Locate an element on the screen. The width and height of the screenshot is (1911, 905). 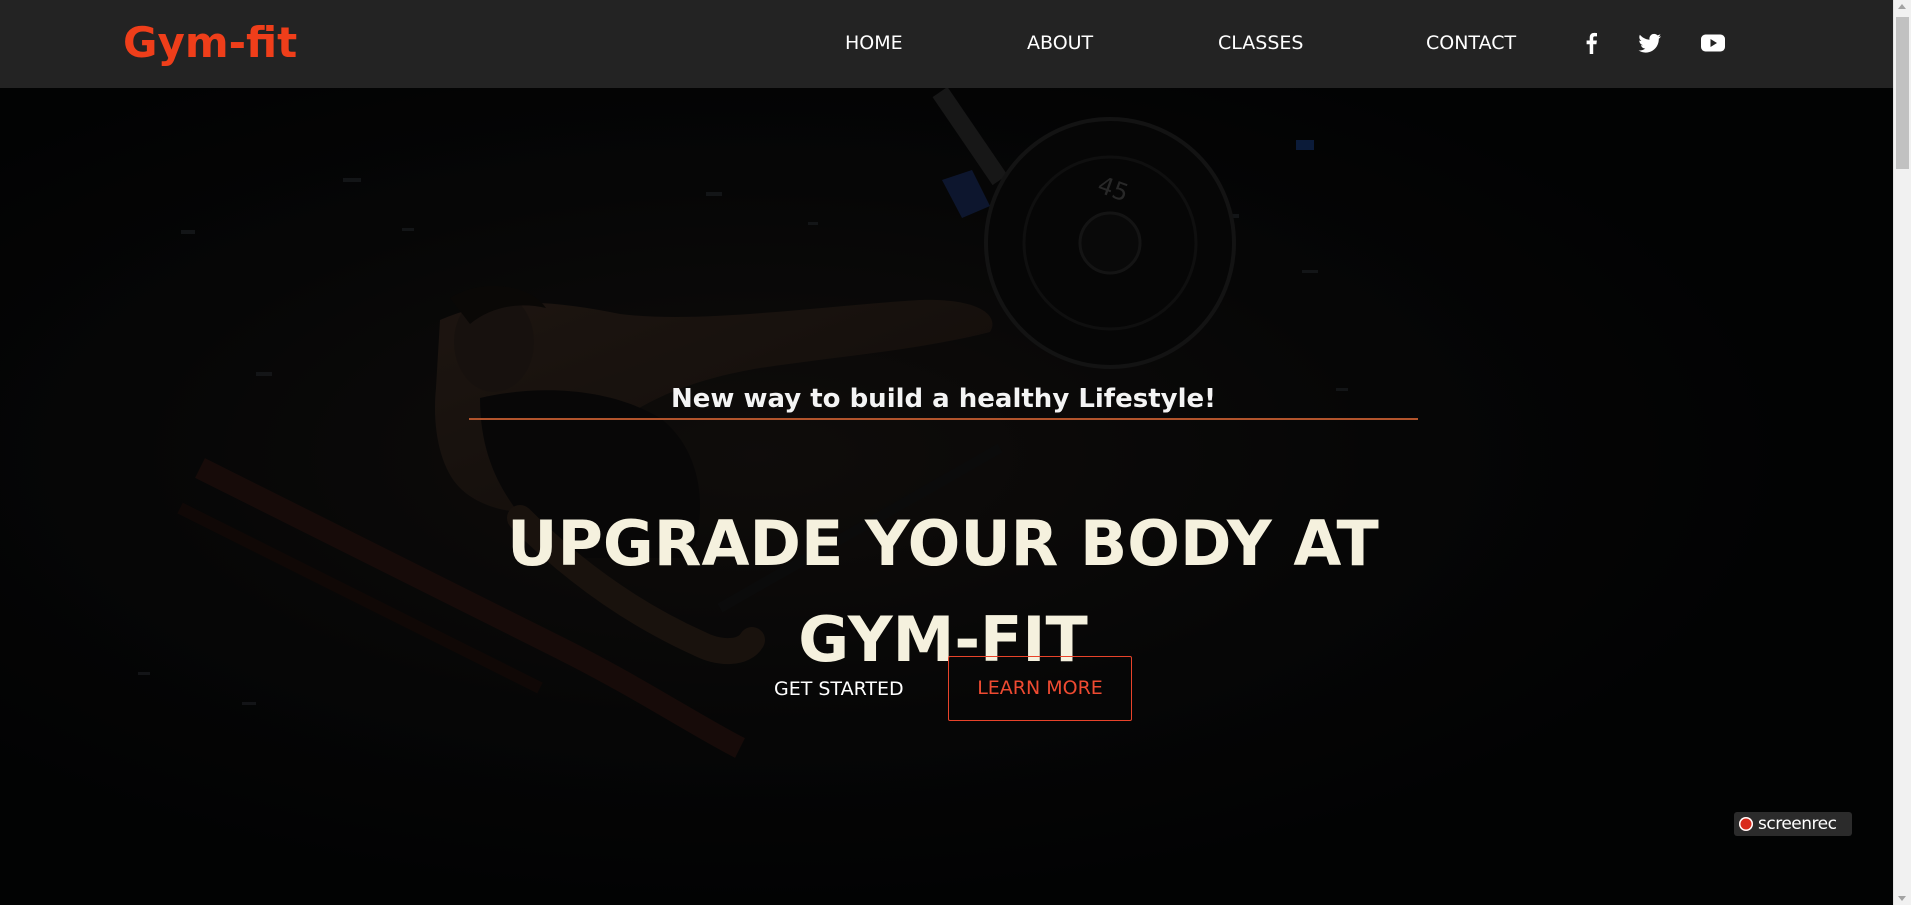
learn-more-button: LEARN MORE is located at coordinates (1040, 688).